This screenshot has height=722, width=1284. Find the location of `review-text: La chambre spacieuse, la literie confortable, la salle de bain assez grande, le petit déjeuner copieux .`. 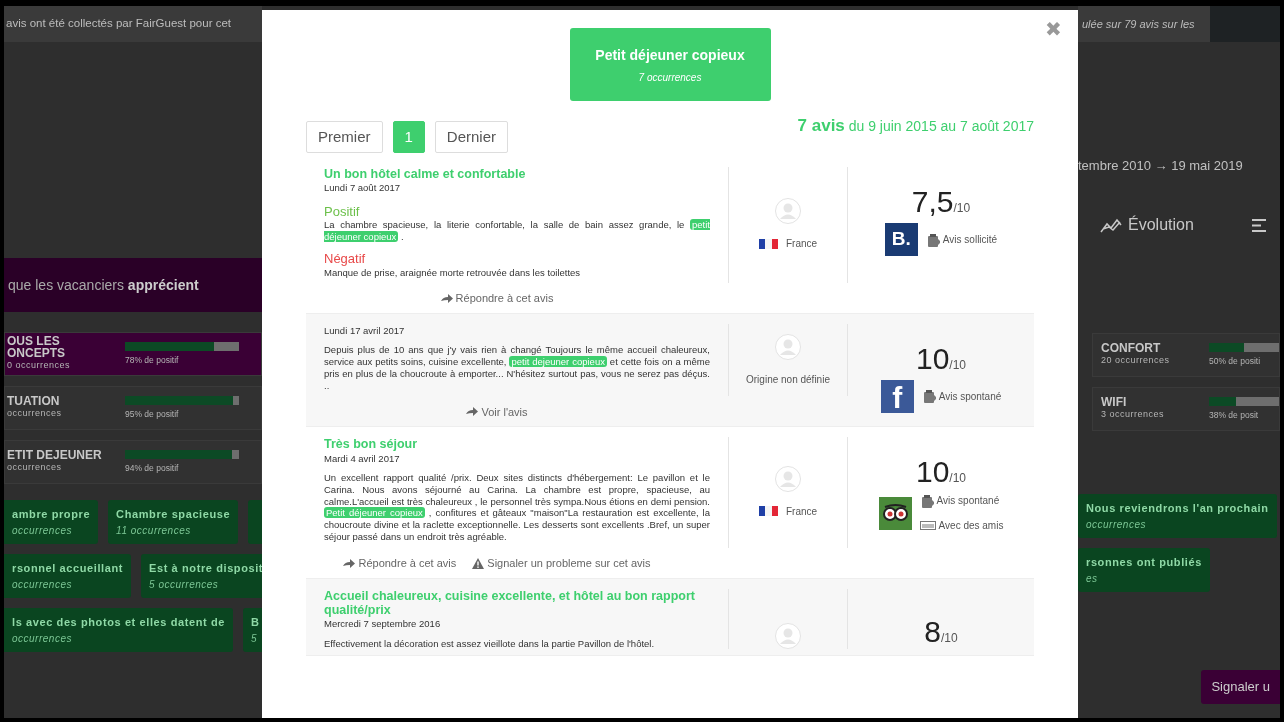

review-text: La chambre spacieuse, la literie confortable, la salle de bain assez grande, le petit déjeuner copieux . is located at coordinates (517, 231).